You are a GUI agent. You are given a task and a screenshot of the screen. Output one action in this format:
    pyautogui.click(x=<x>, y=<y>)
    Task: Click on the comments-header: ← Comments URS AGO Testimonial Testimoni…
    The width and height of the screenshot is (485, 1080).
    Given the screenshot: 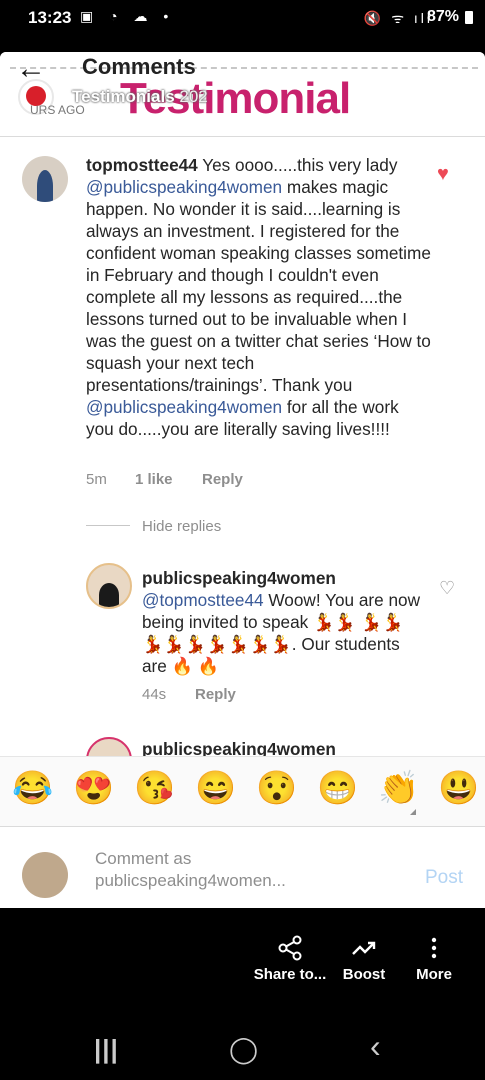 What is the action you would take?
    pyautogui.click(x=242, y=94)
    